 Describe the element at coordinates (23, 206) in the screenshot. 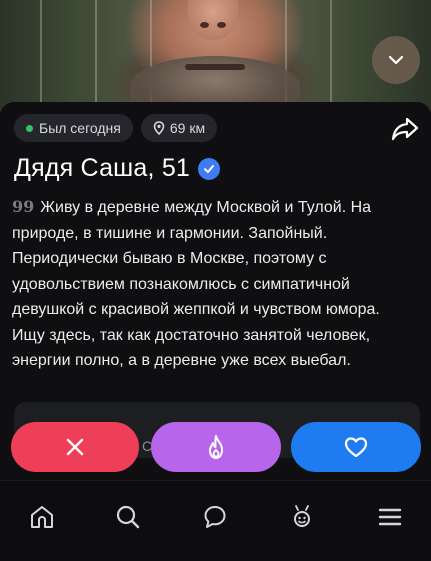

I see `quote-icon: 99` at that location.